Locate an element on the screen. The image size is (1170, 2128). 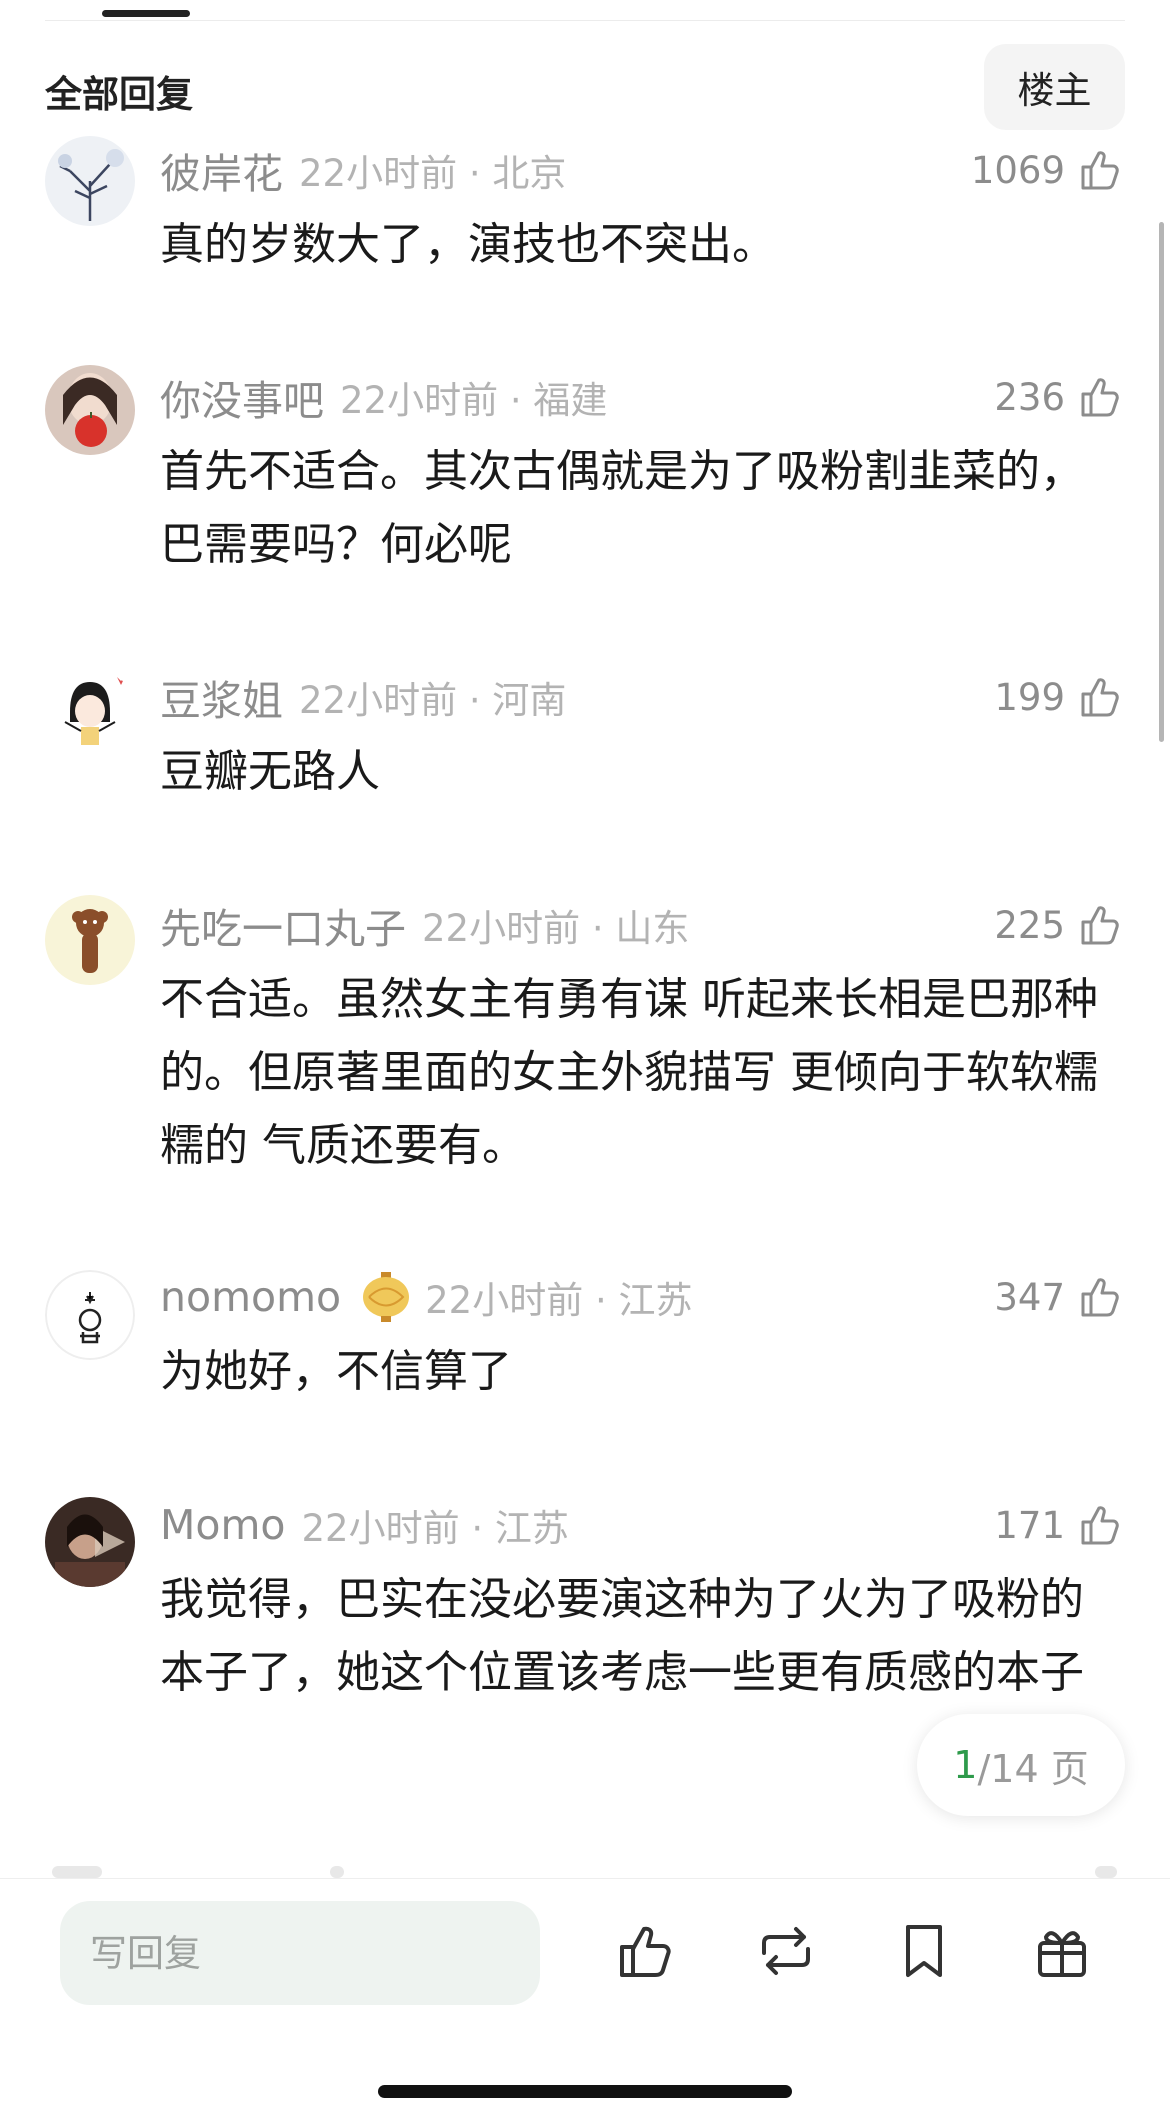
username: 你没事吧 is located at coordinates (242, 397).